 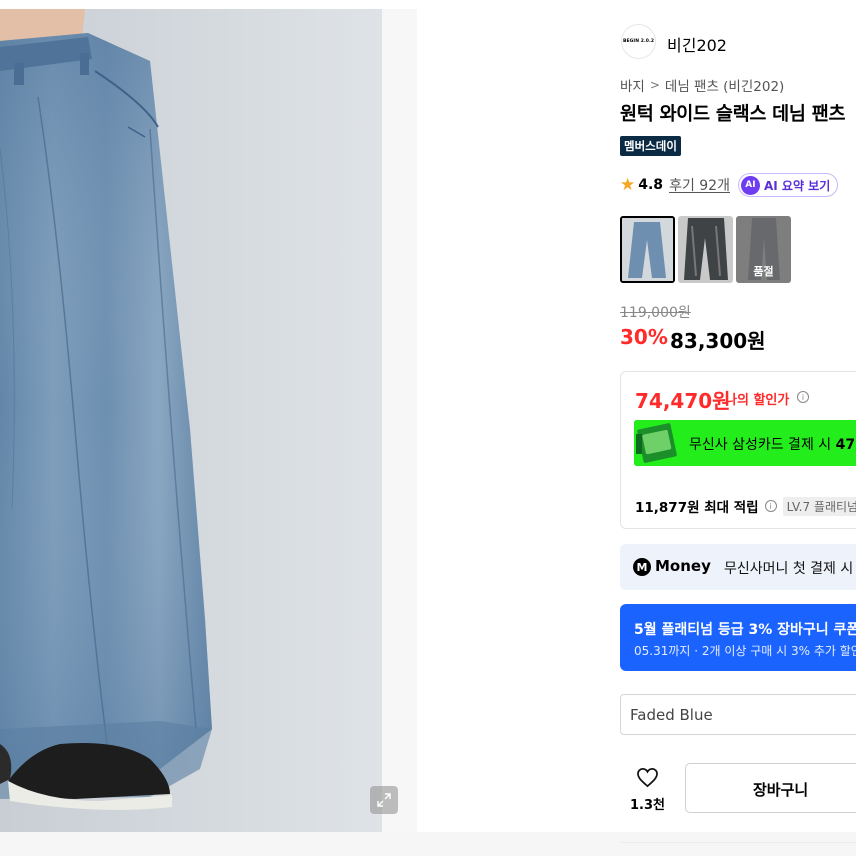 What do you see at coordinates (745, 651) in the screenshot?
I see `coupon-subtitle: 05.31까지 · 2개 이상 구매 시 3% 추가 할인` at bounding box center [745, 651].